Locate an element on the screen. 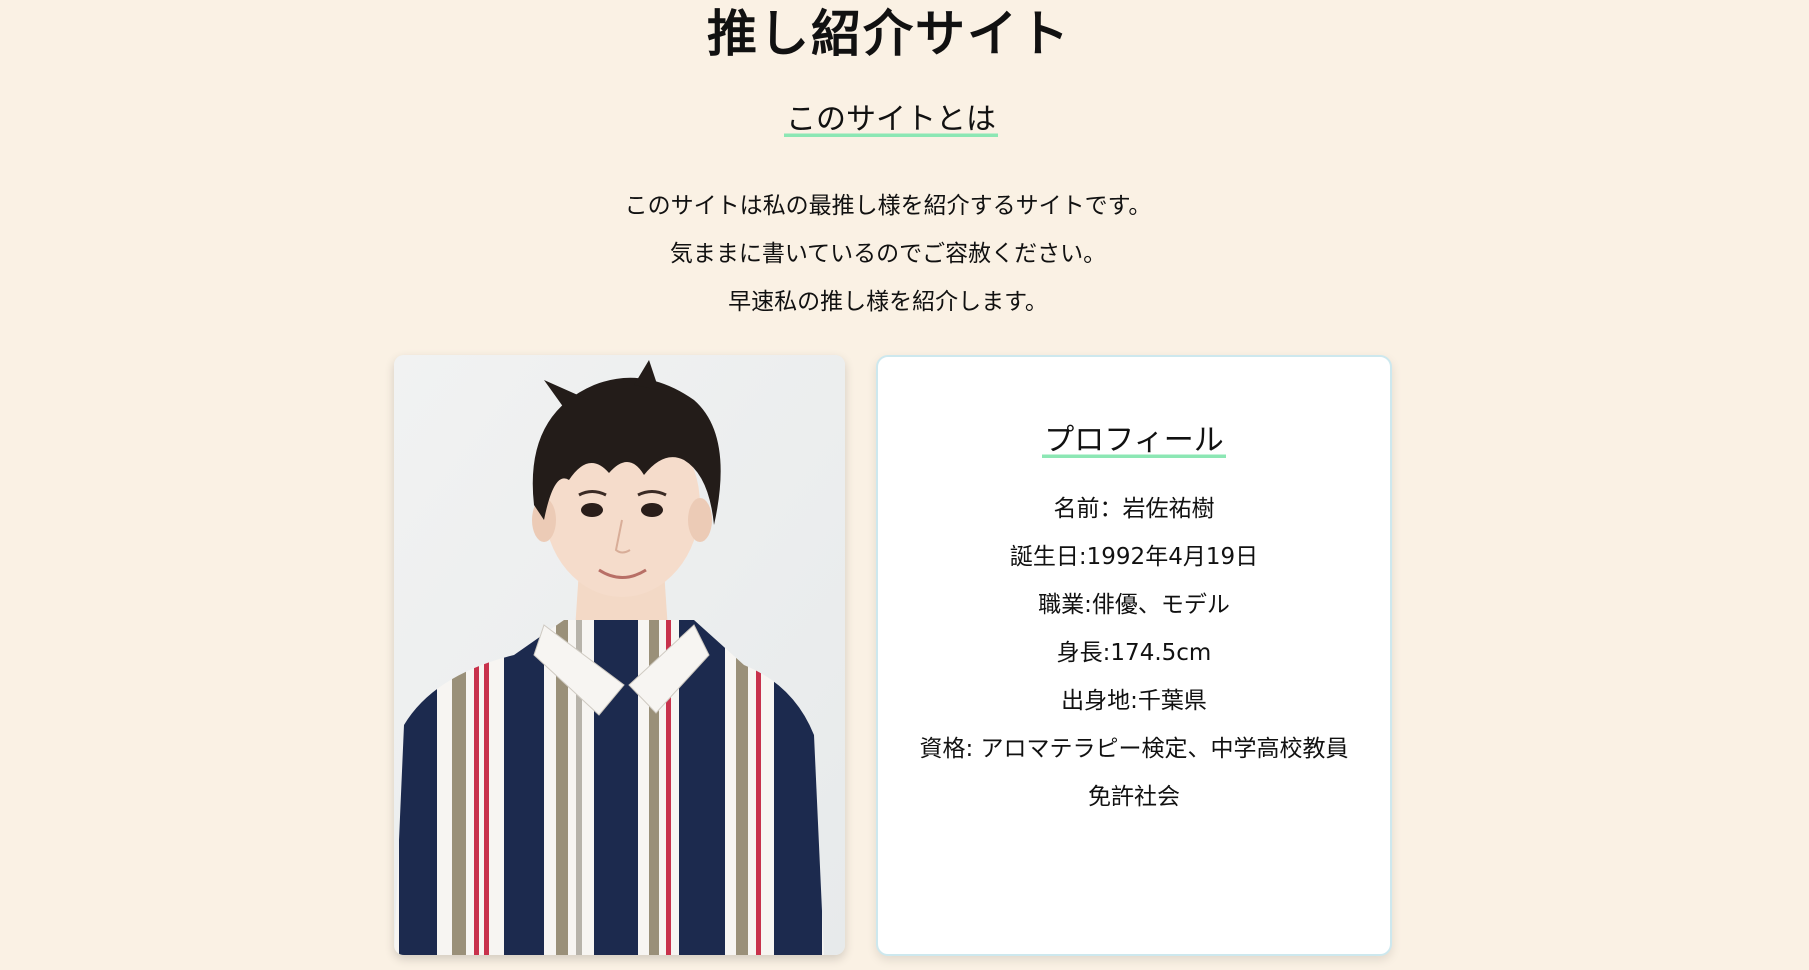 Image resolution: width=1809 pixels, height=970 pixels. profile-heading-container: プロフィール is located at coordinates (1134, 441).